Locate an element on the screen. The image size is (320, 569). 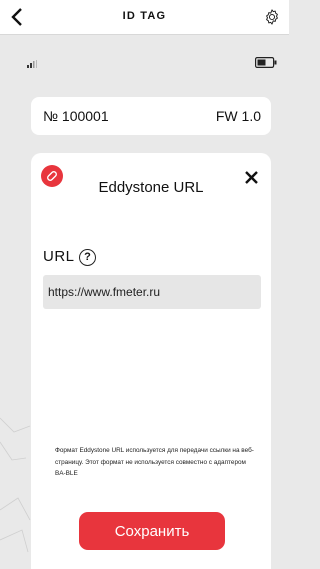
firmware-version: FW 1.0 is located at coordinates (238, 116).